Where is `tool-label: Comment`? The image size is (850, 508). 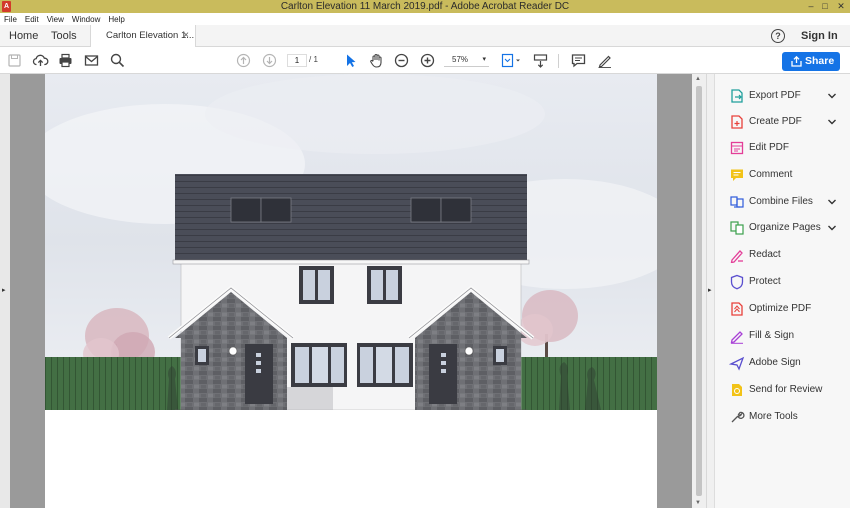 tool-label: Comment is located at coordinates (771, 174).